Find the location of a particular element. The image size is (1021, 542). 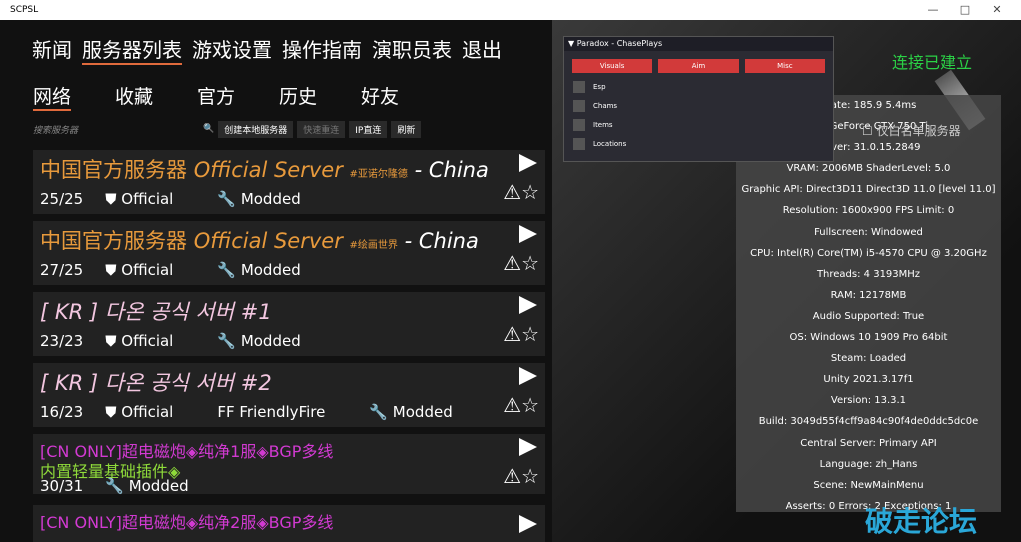

debug-line: Central Server: Primary API is located at coordinates (868, 443).